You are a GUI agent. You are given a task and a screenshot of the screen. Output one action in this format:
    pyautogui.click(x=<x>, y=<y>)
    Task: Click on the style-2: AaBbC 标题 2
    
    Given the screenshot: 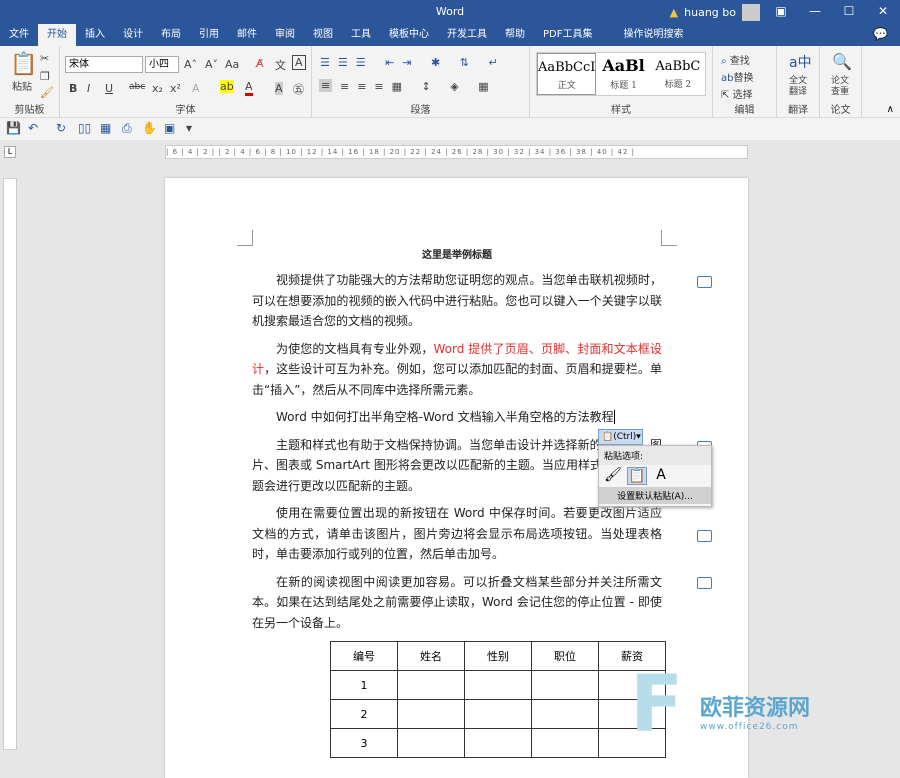 What is the action you would take?
    pyautogui.click(x=678, y=74)
    